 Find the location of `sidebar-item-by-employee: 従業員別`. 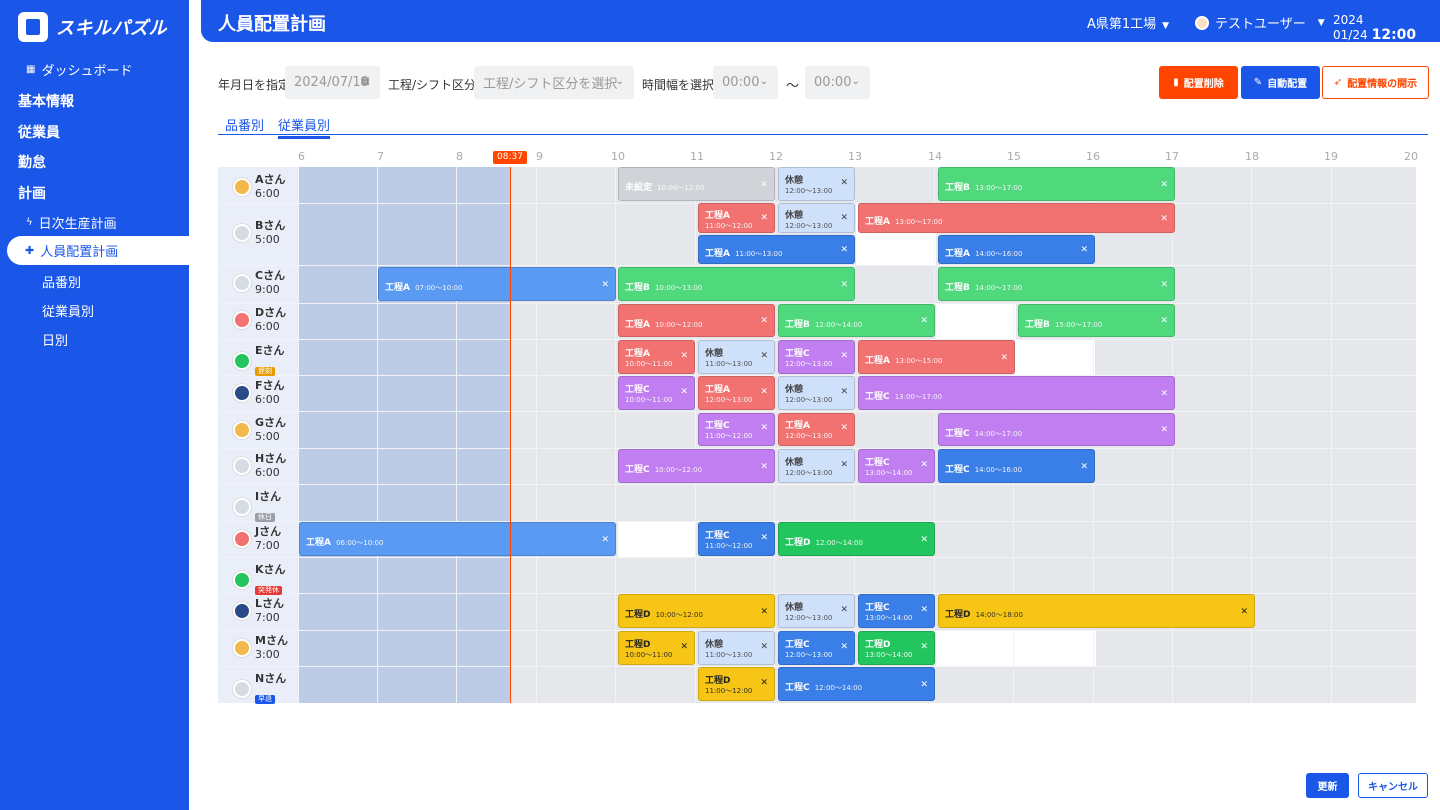

sidebar-item-by-employee: 従業員別 is located at coordinates (68, 310).